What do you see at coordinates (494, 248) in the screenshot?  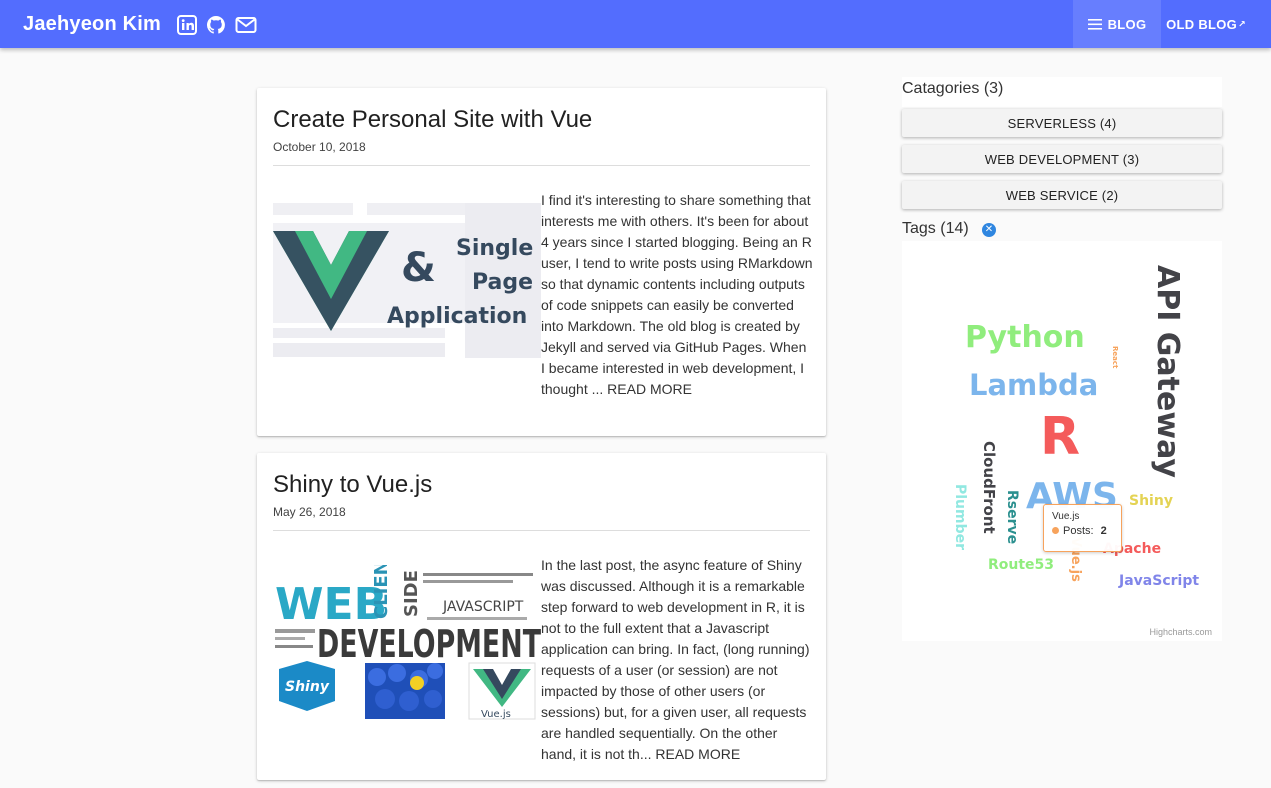 I see `svg-text: Single` at bounding box center [494, 248].